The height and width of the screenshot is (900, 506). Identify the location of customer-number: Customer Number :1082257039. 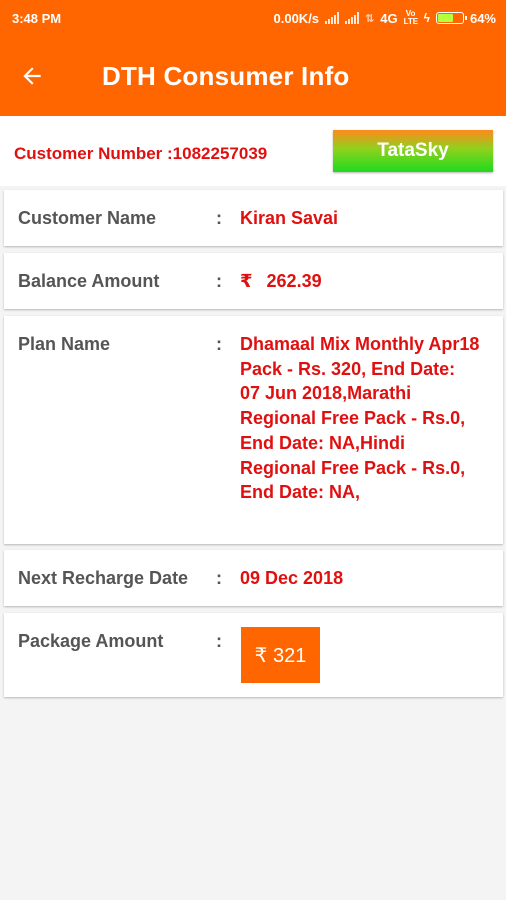
(141, 153).